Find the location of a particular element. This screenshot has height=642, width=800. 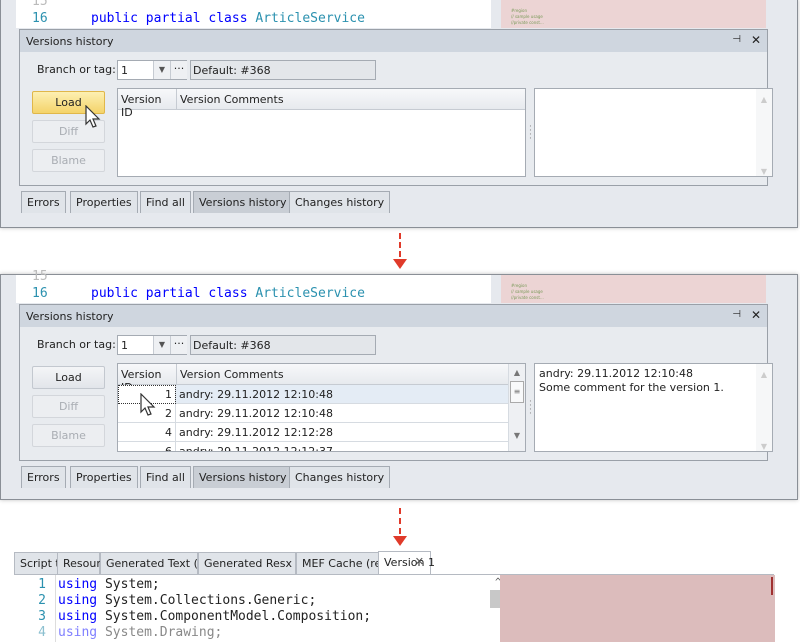

table-row: 4 andry: 29.11.2012 12:12:28 is located at coordinates (313, 432).